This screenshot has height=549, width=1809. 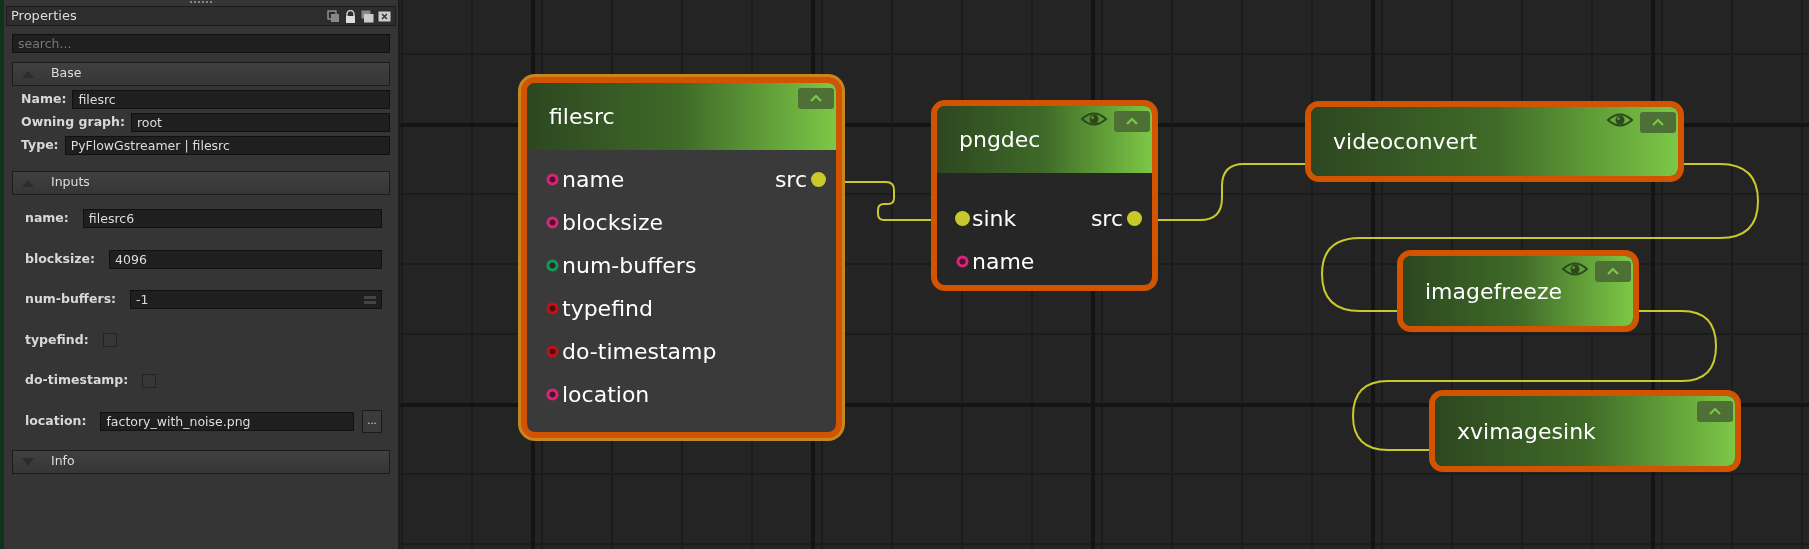 What do you see at coordinates (367, 16) in the screenshot?
I see `maximize-icon` at bounding box center [367, 16].